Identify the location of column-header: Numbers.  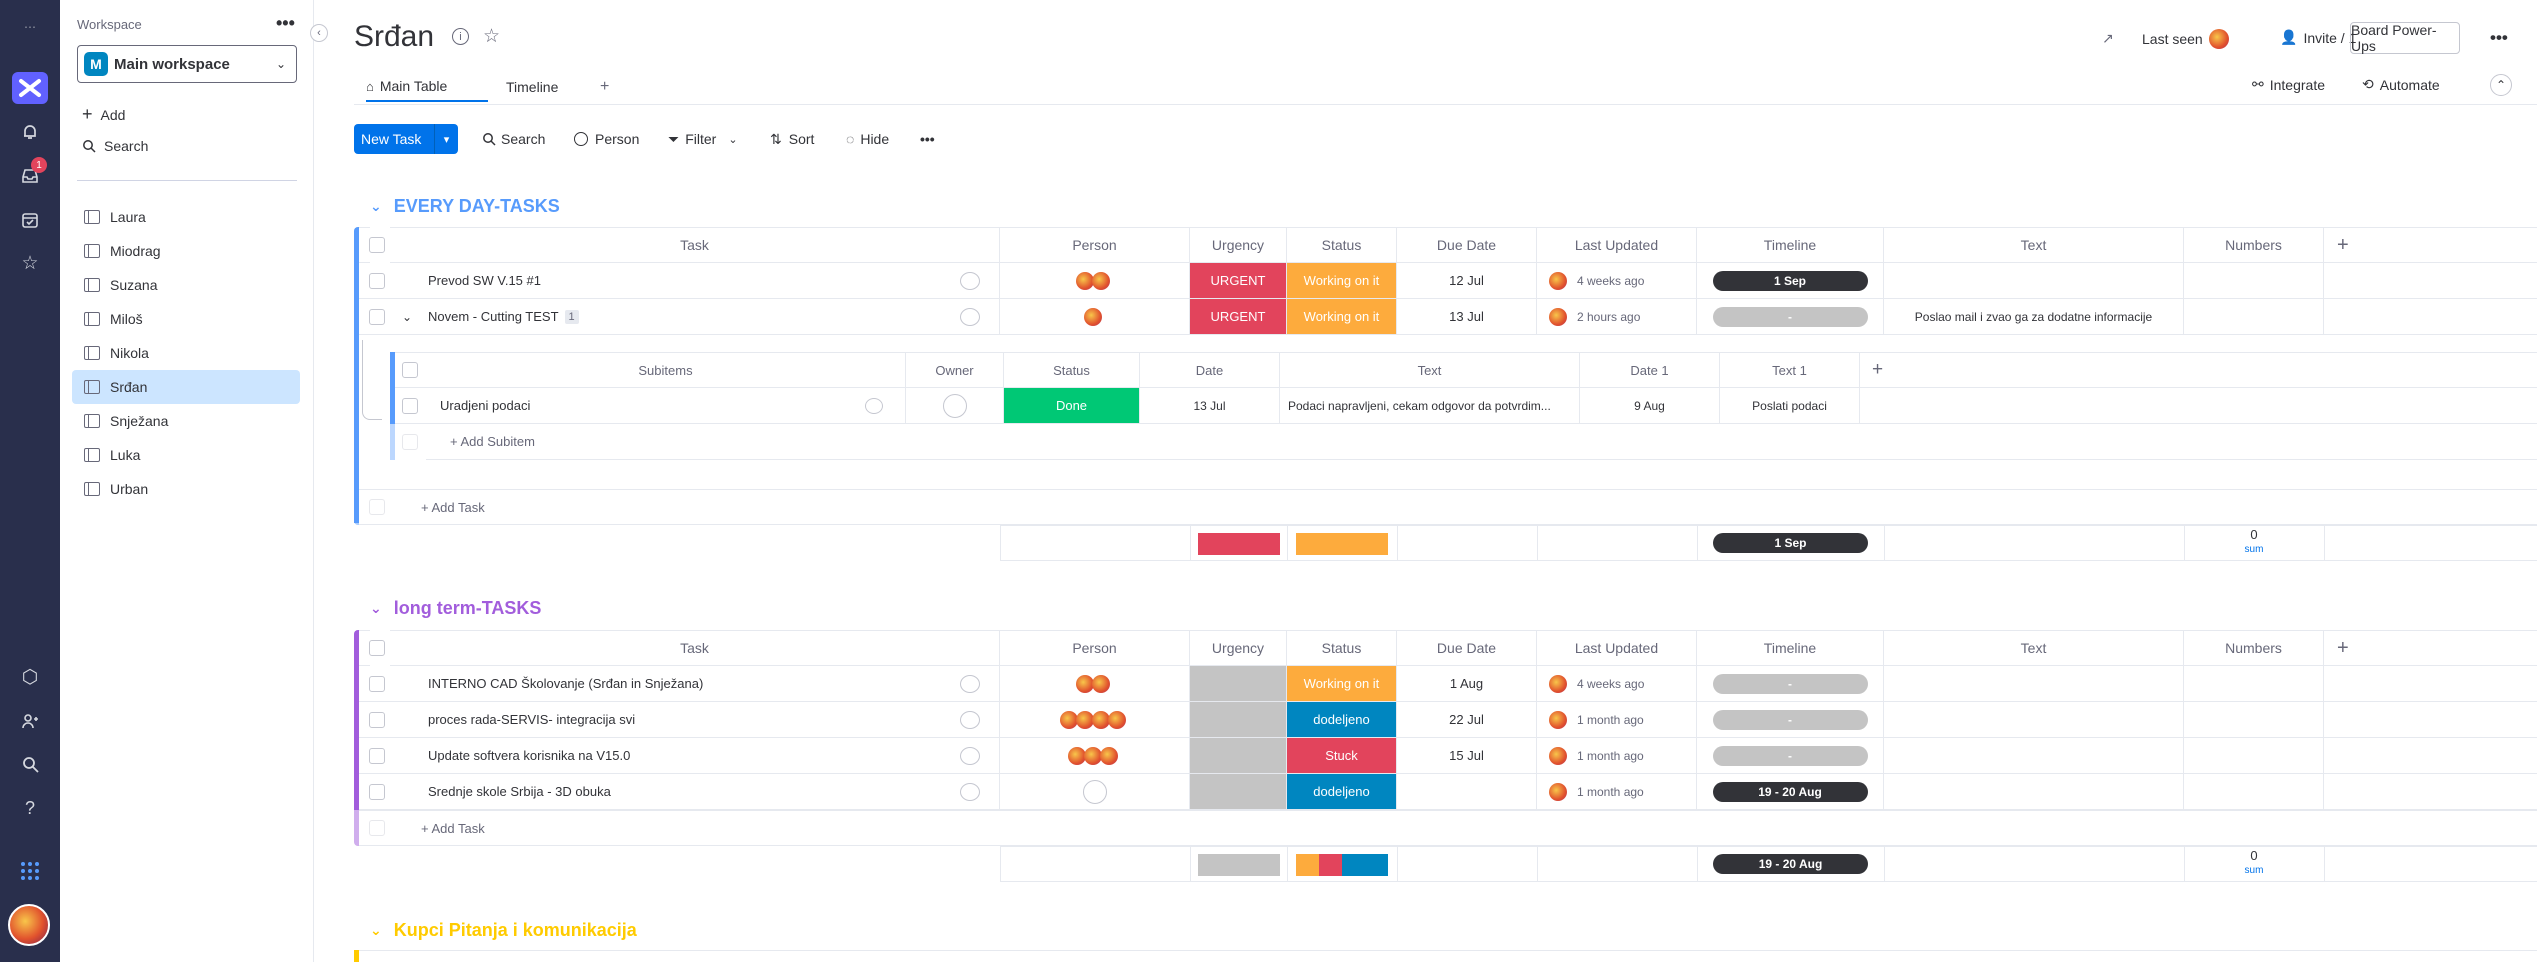
(2254, 245).